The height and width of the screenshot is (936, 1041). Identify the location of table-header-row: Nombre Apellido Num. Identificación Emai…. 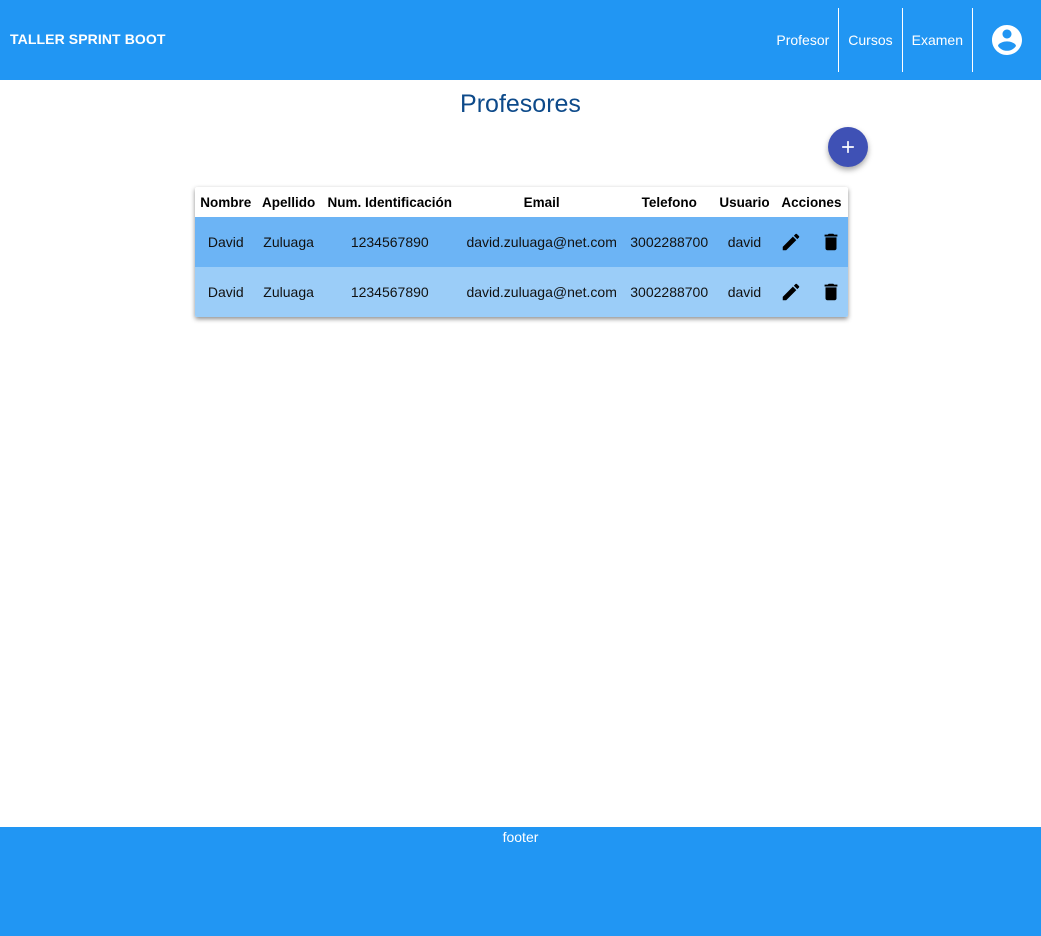
(521, 202).